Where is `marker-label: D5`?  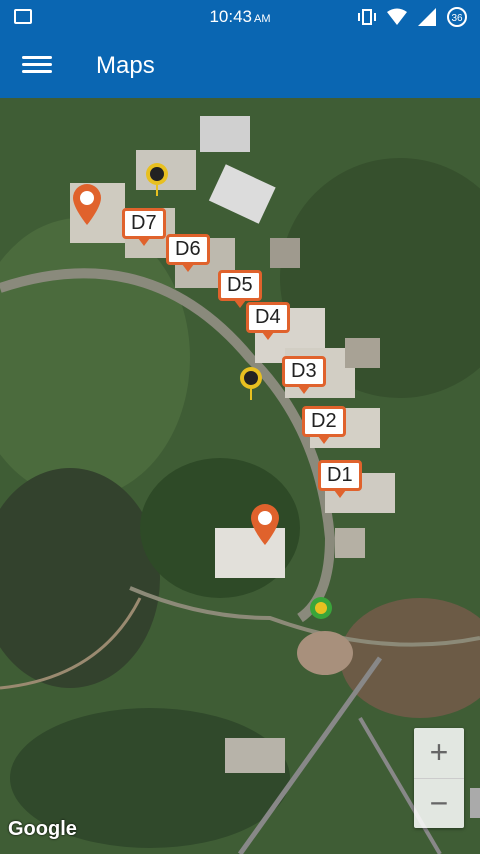
marker-label: D5 is located at coordinates (240, 289).